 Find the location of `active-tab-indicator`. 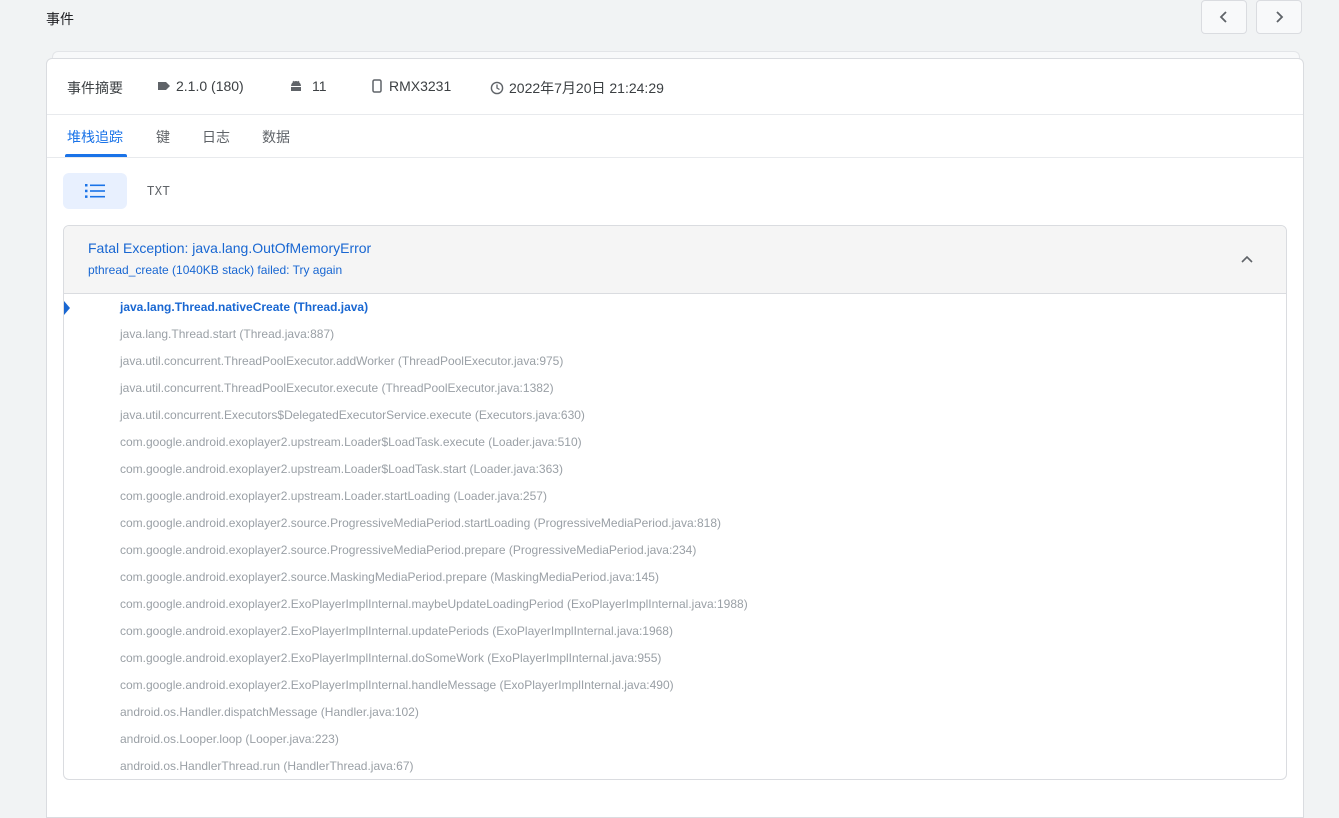

active-tab-indicator is located at coordinates (96, 155).